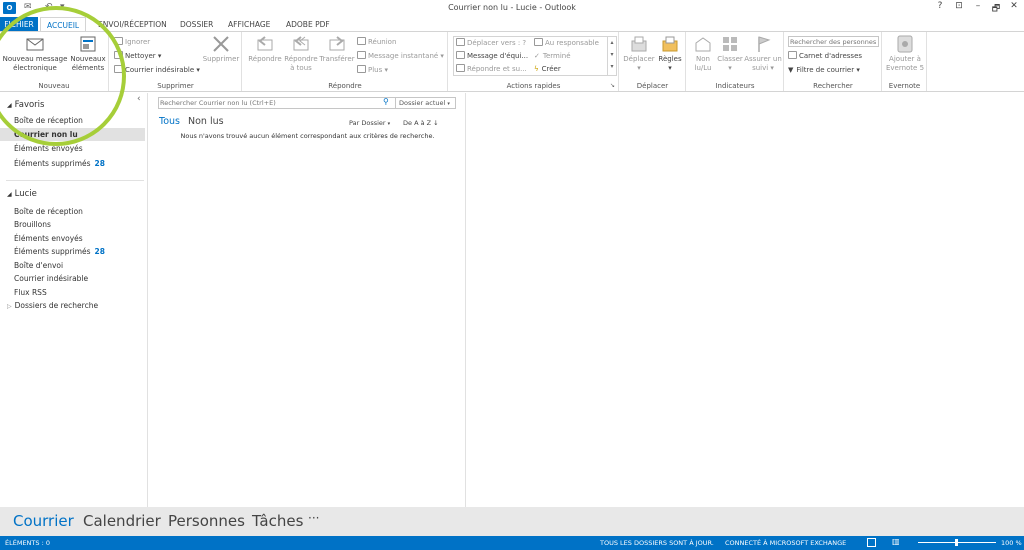 Image resolution: width=1024 pixels, height=550 pixels. Describe the element at coordinates (265, 49) in the screenshot. I see `reply-button: Répondre` at that location.